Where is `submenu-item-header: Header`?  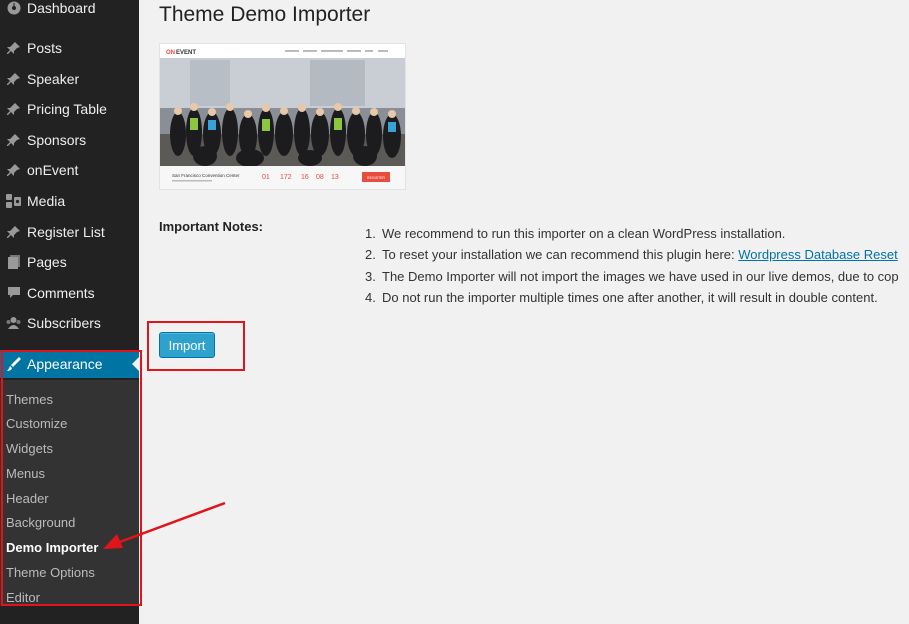
submenu-item-header: Header is located at coordinates (27, 498).